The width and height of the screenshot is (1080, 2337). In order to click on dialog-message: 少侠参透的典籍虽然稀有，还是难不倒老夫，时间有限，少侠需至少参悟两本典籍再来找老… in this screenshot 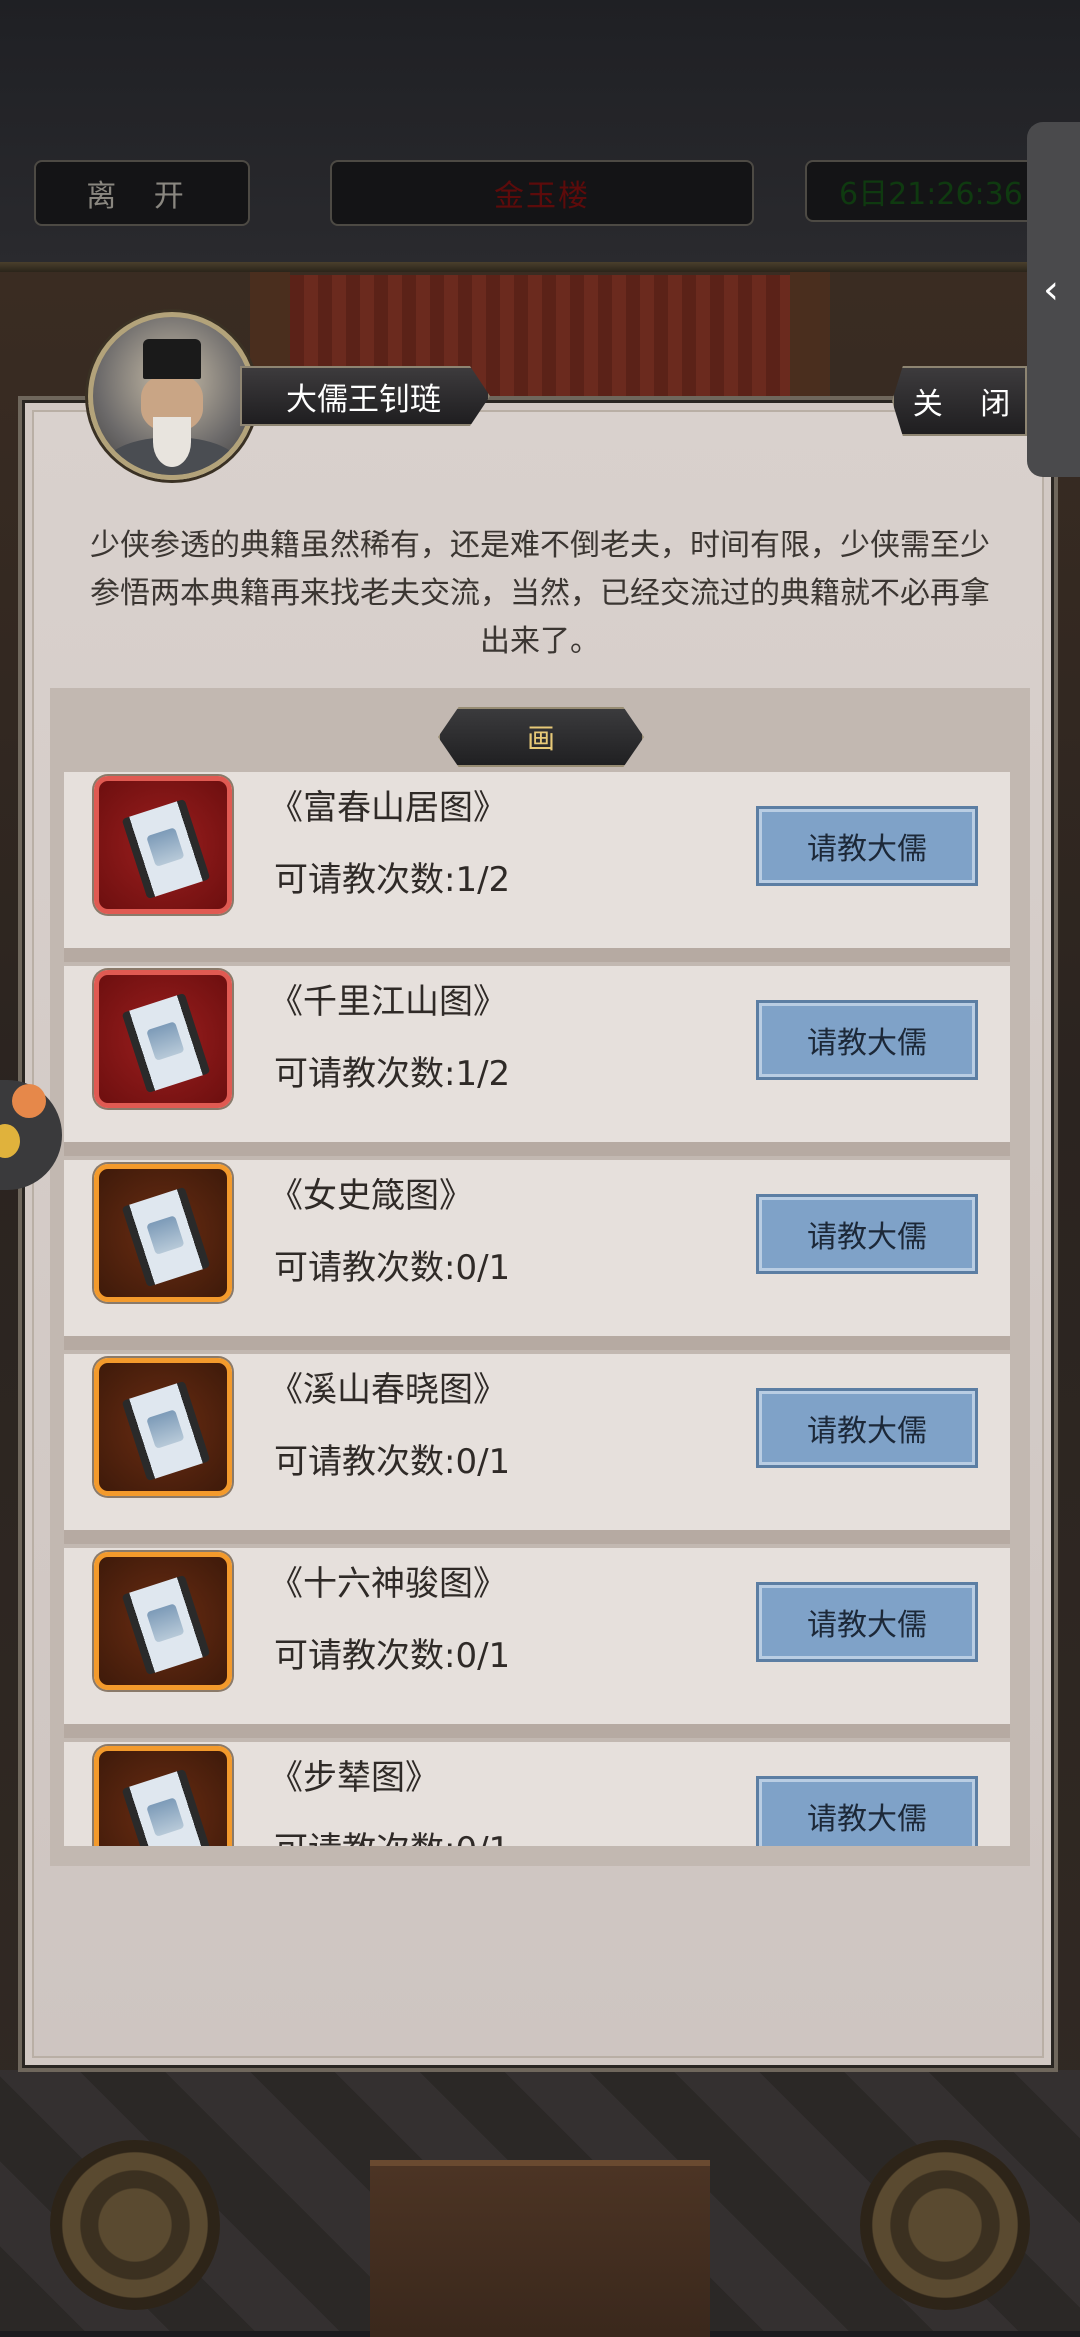, I will do `click(540, 593)`.